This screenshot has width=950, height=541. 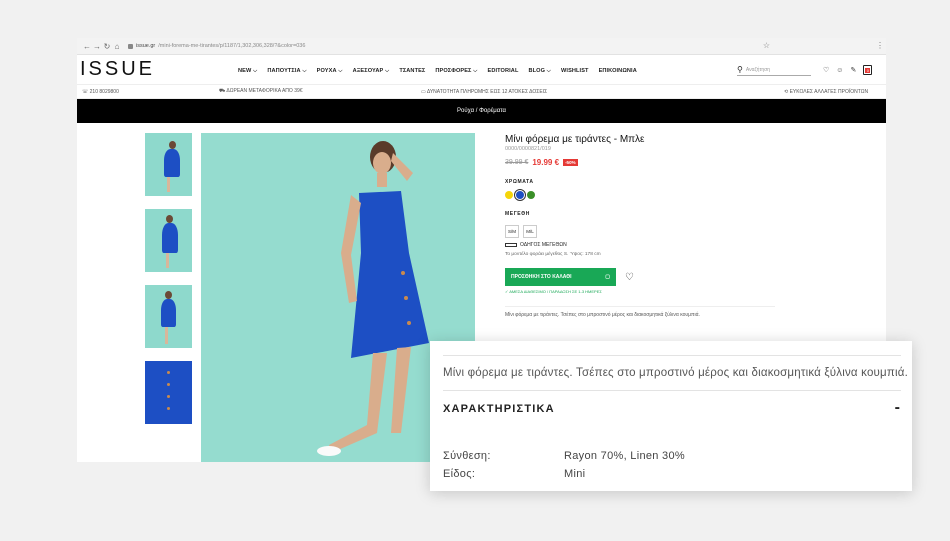 What do you see at coordinates (459, 474) in the screenshot?
I see `spec-label-type: Είδος:` at bounding box center [459, 474].